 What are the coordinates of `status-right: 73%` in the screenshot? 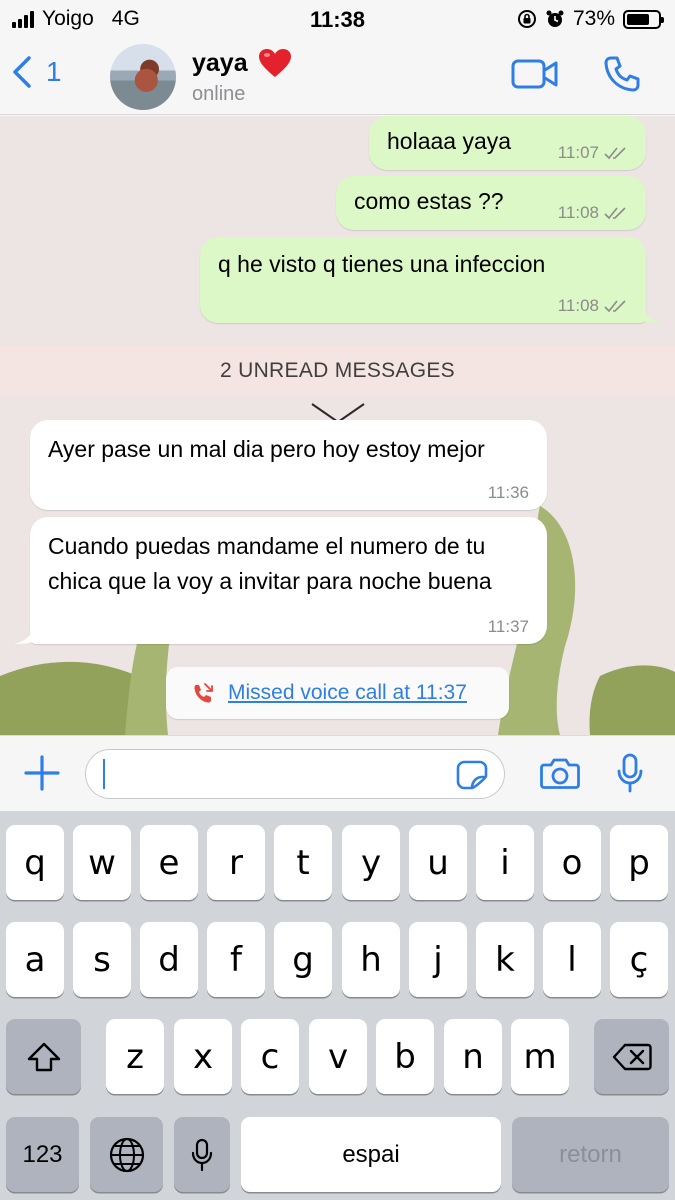 It's located at (590, 19).